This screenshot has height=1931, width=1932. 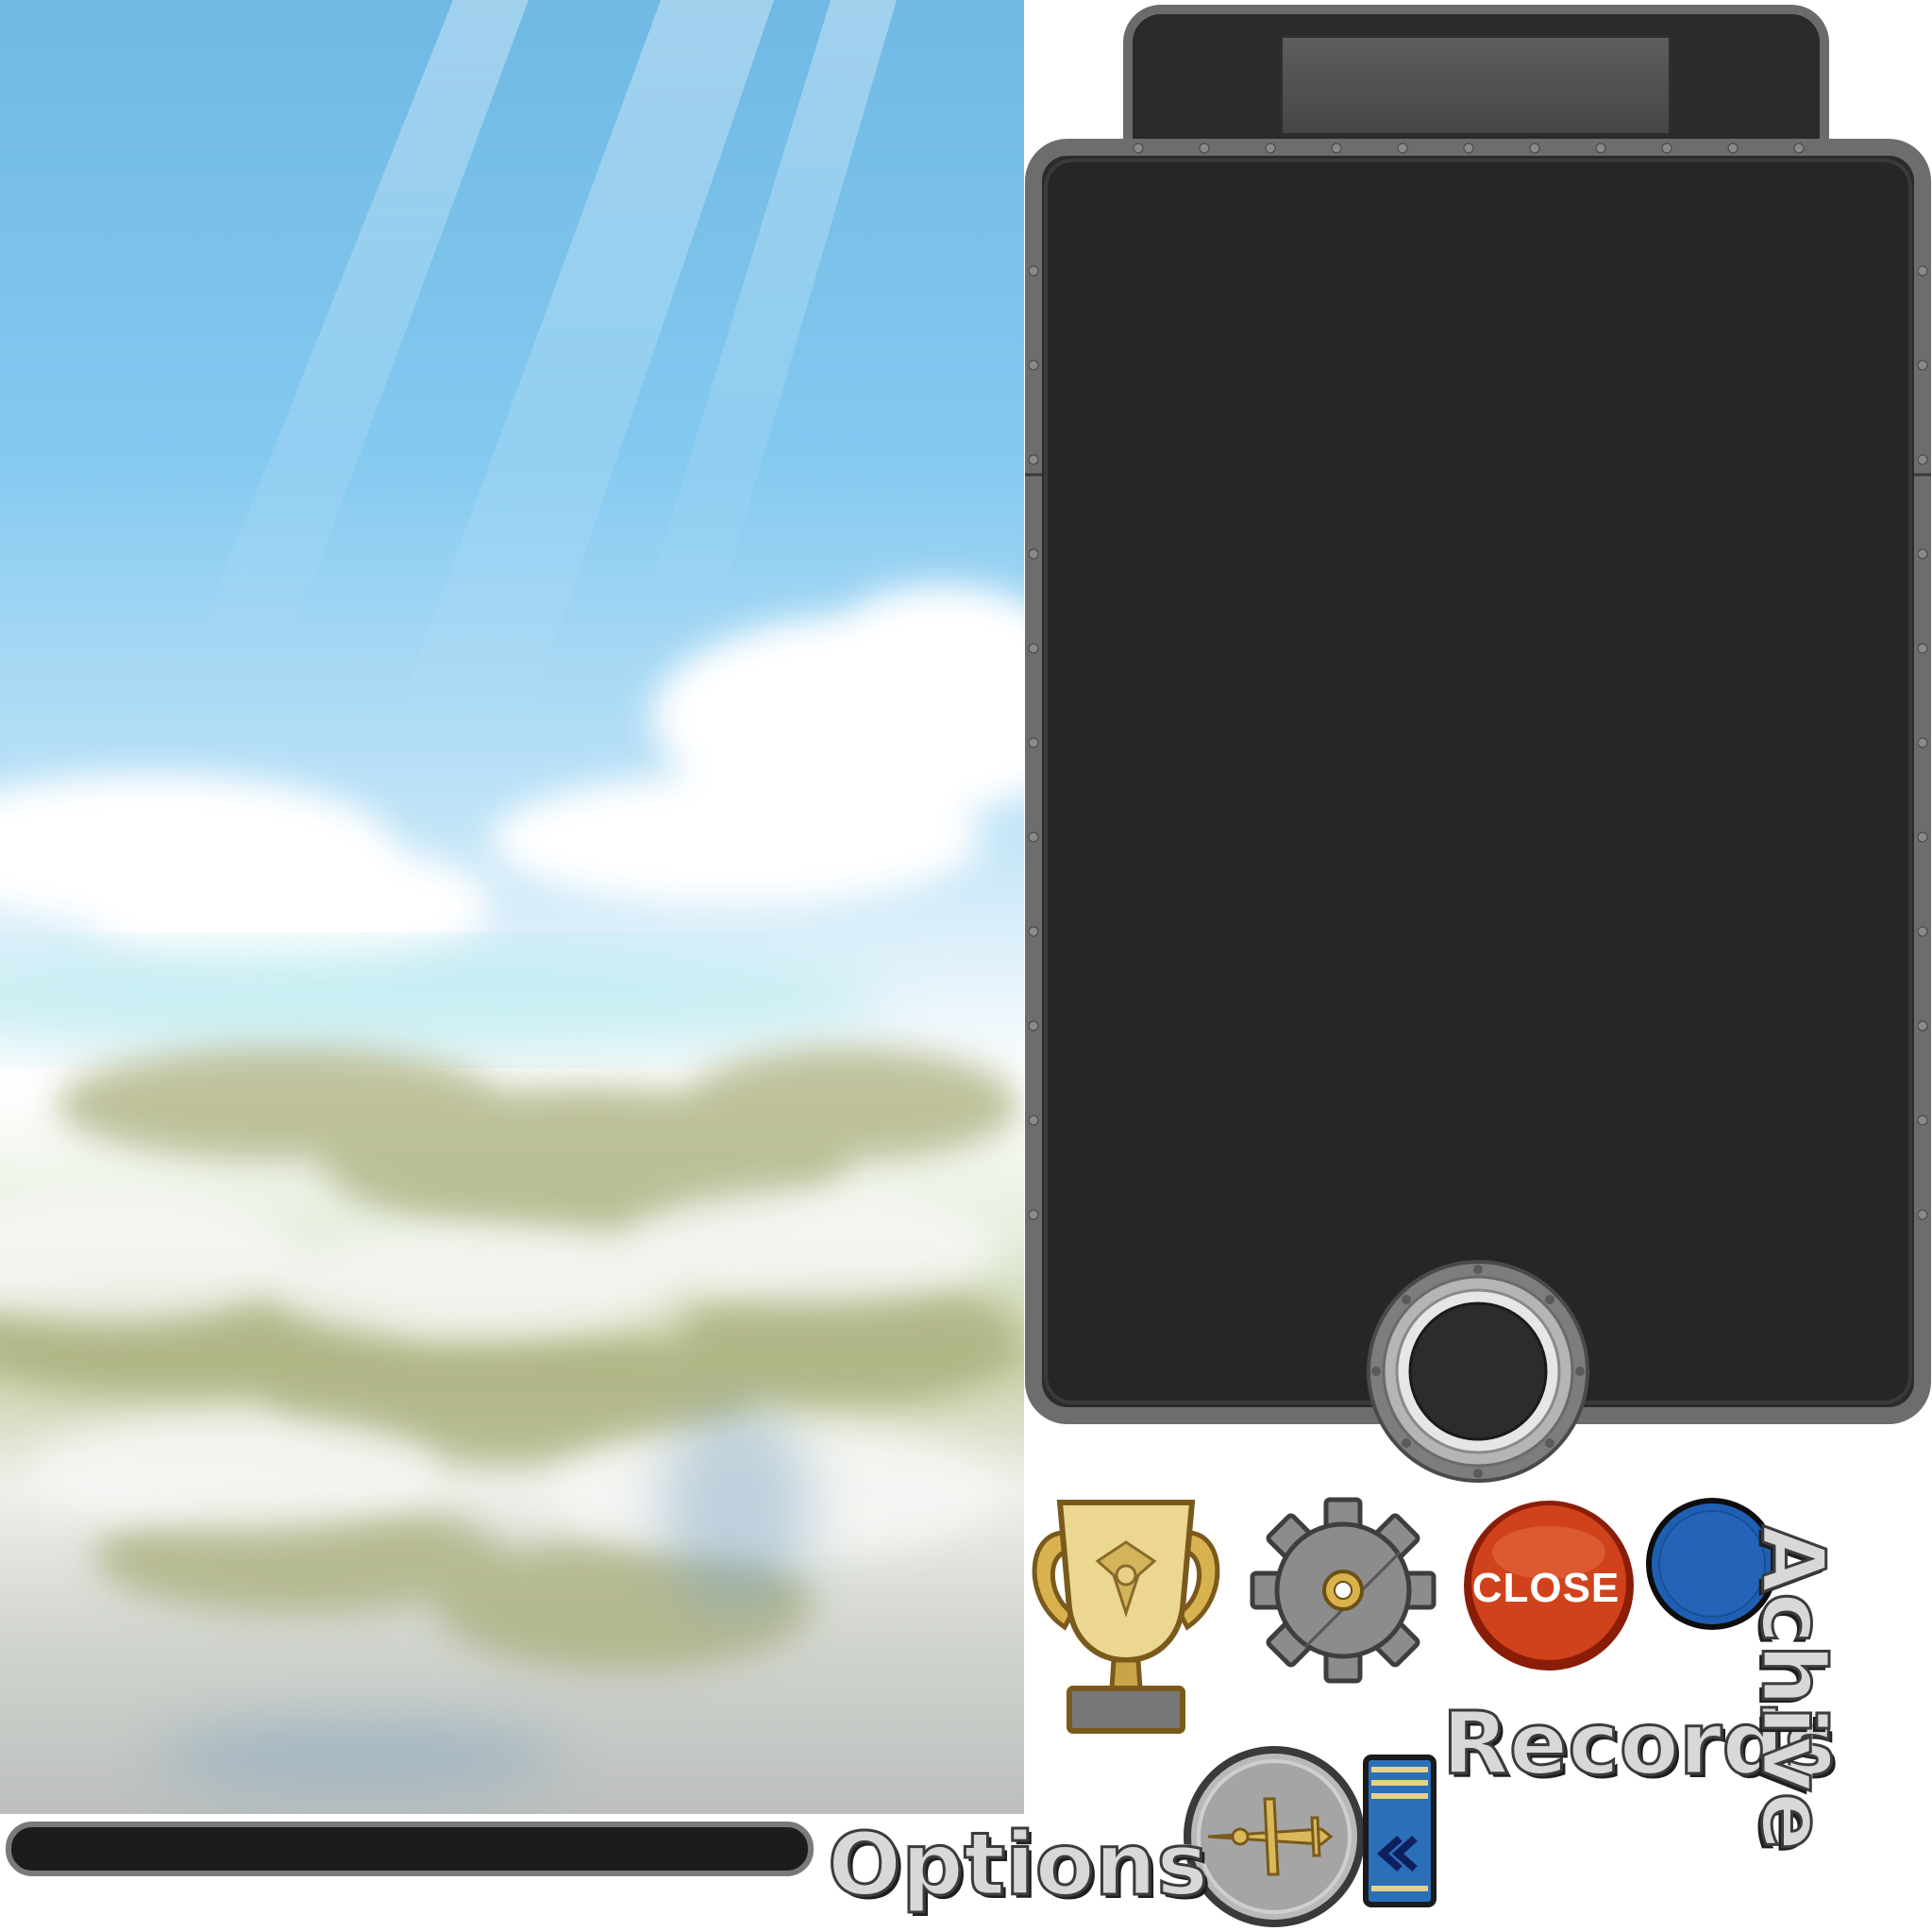 What do you see at coordinates (1793, 1688) in the screenshot?
I see `achive-label: Achive` at bounding box center [1793, 1688].